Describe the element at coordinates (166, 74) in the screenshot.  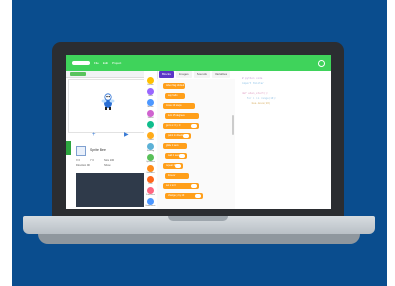
I see `tab-blocks: Blocks` at that location.